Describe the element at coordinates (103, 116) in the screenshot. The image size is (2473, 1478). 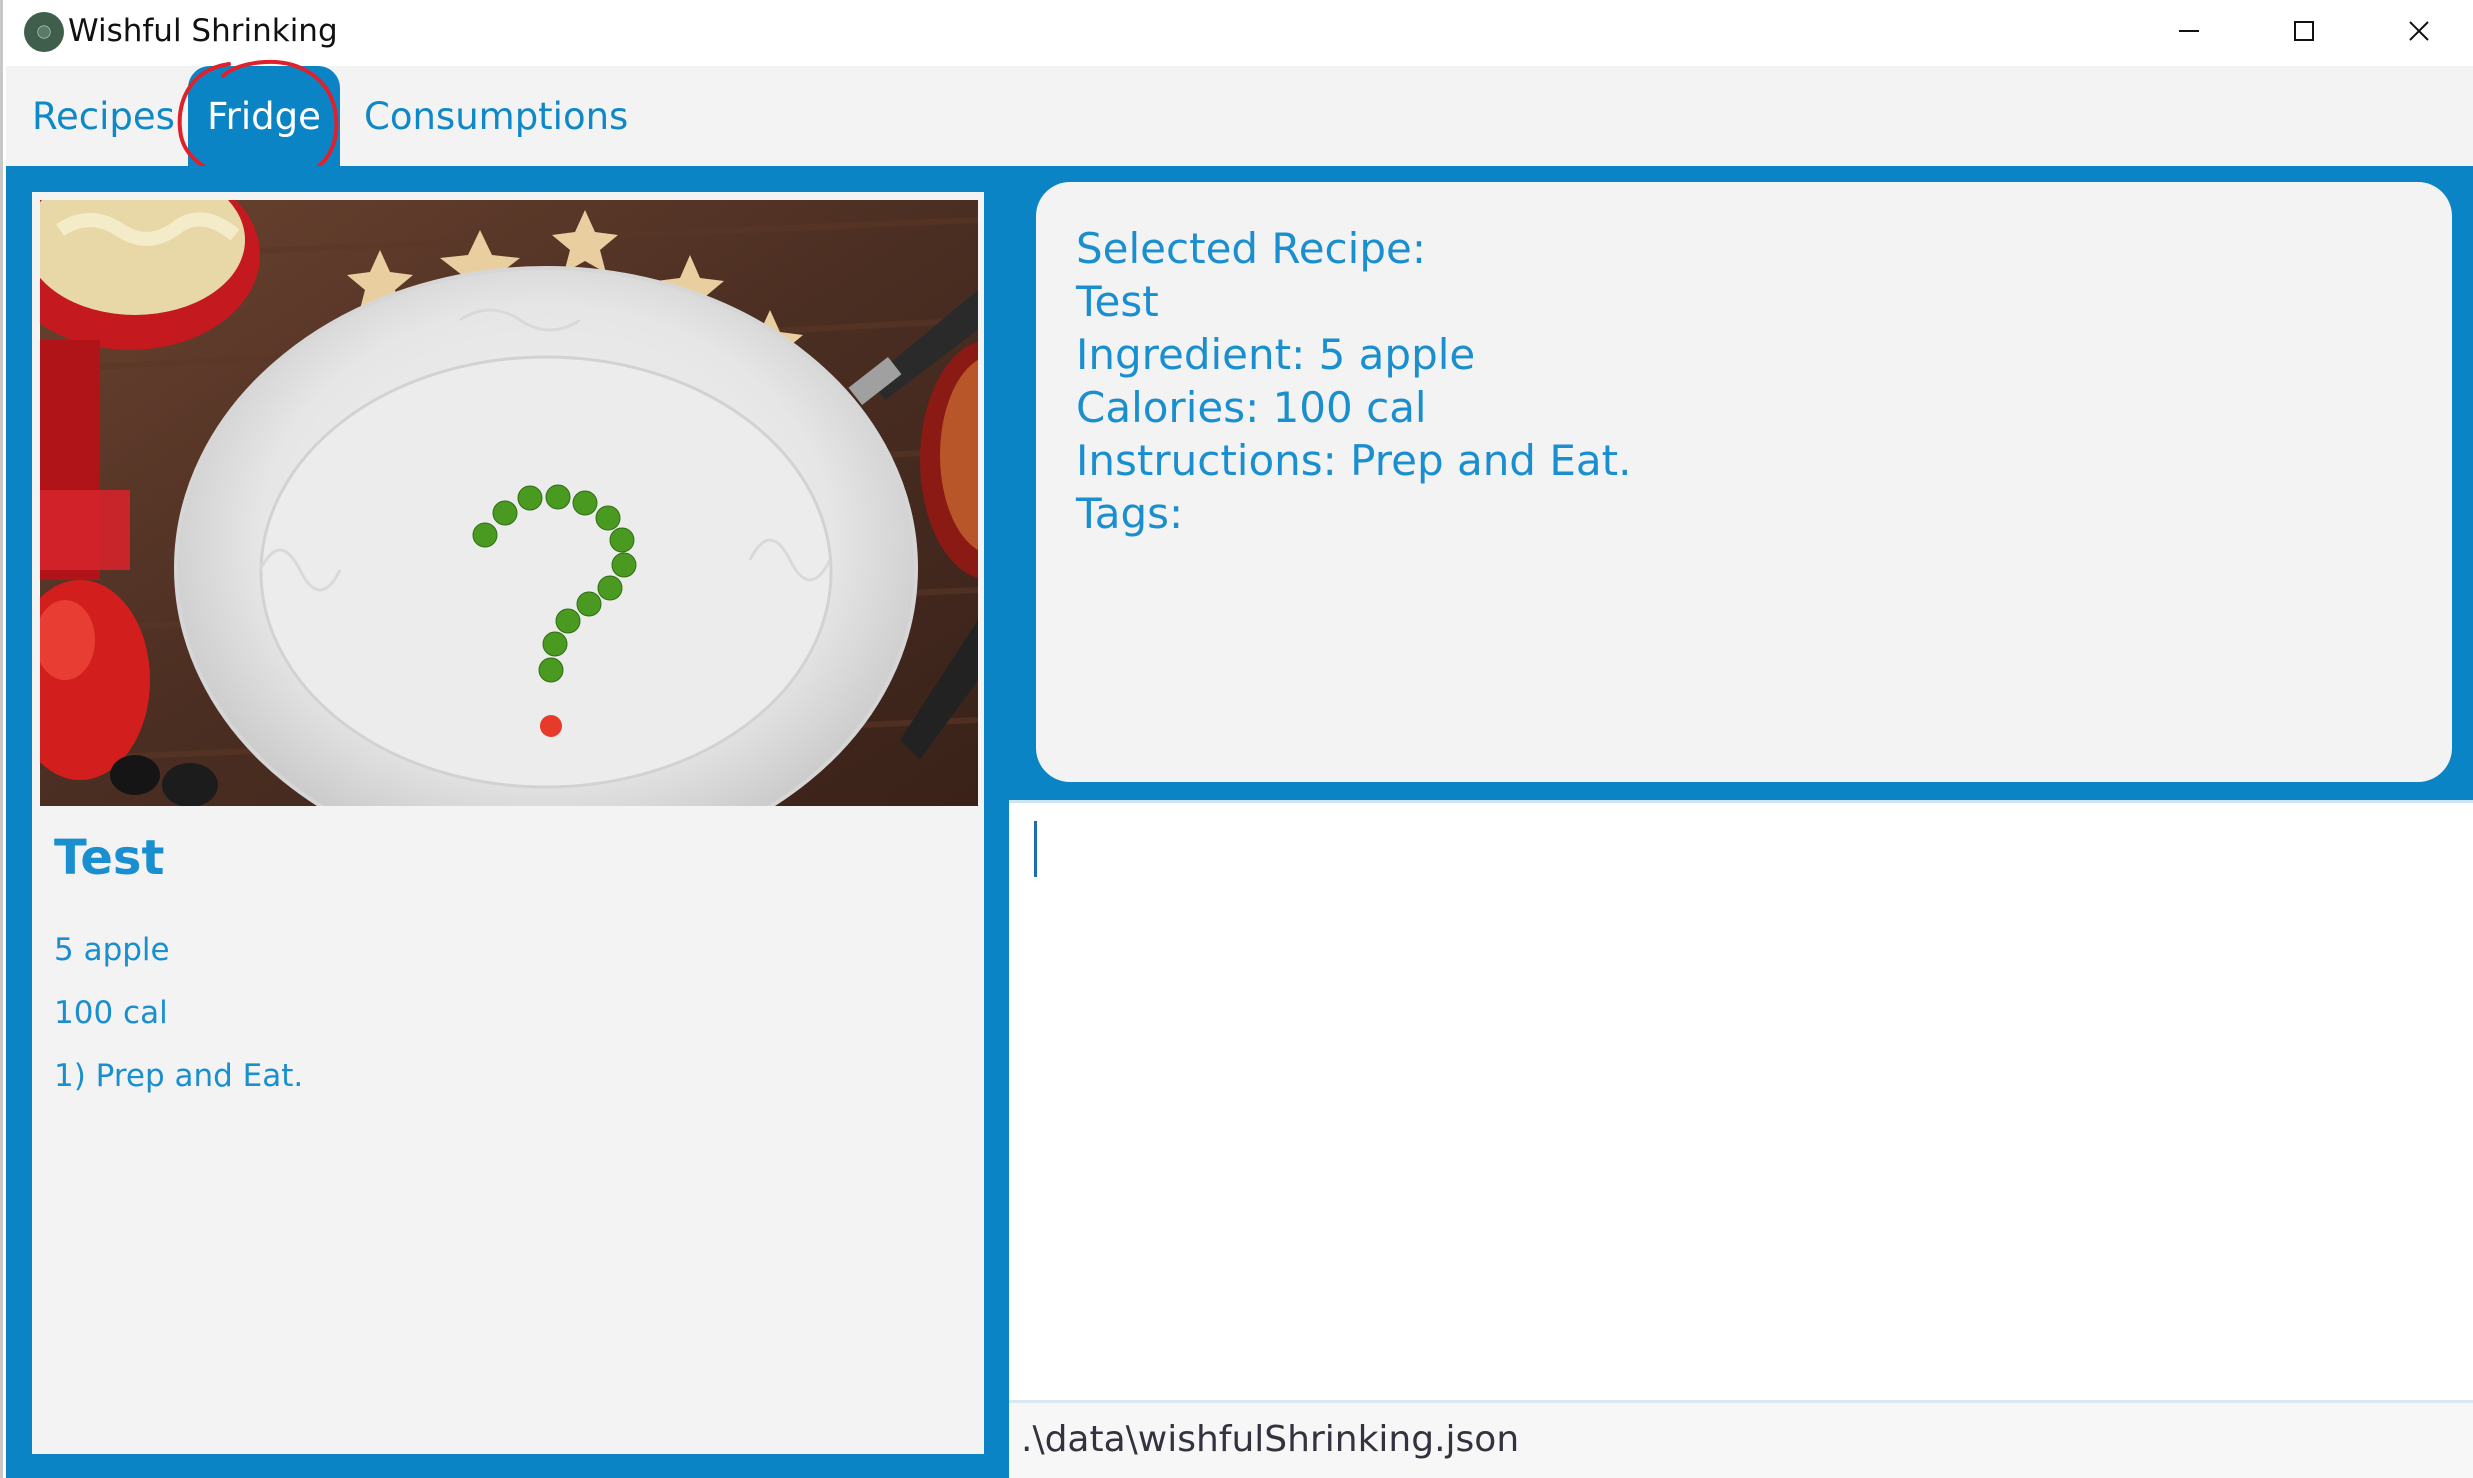
I see `tab-recipes: Recipes` at that location.